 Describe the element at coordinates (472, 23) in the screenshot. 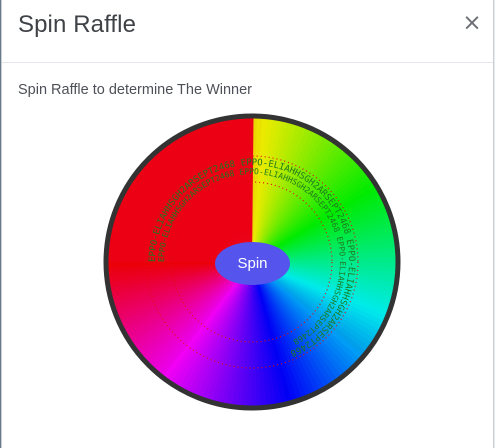

I see `close-button: ×` at that location.